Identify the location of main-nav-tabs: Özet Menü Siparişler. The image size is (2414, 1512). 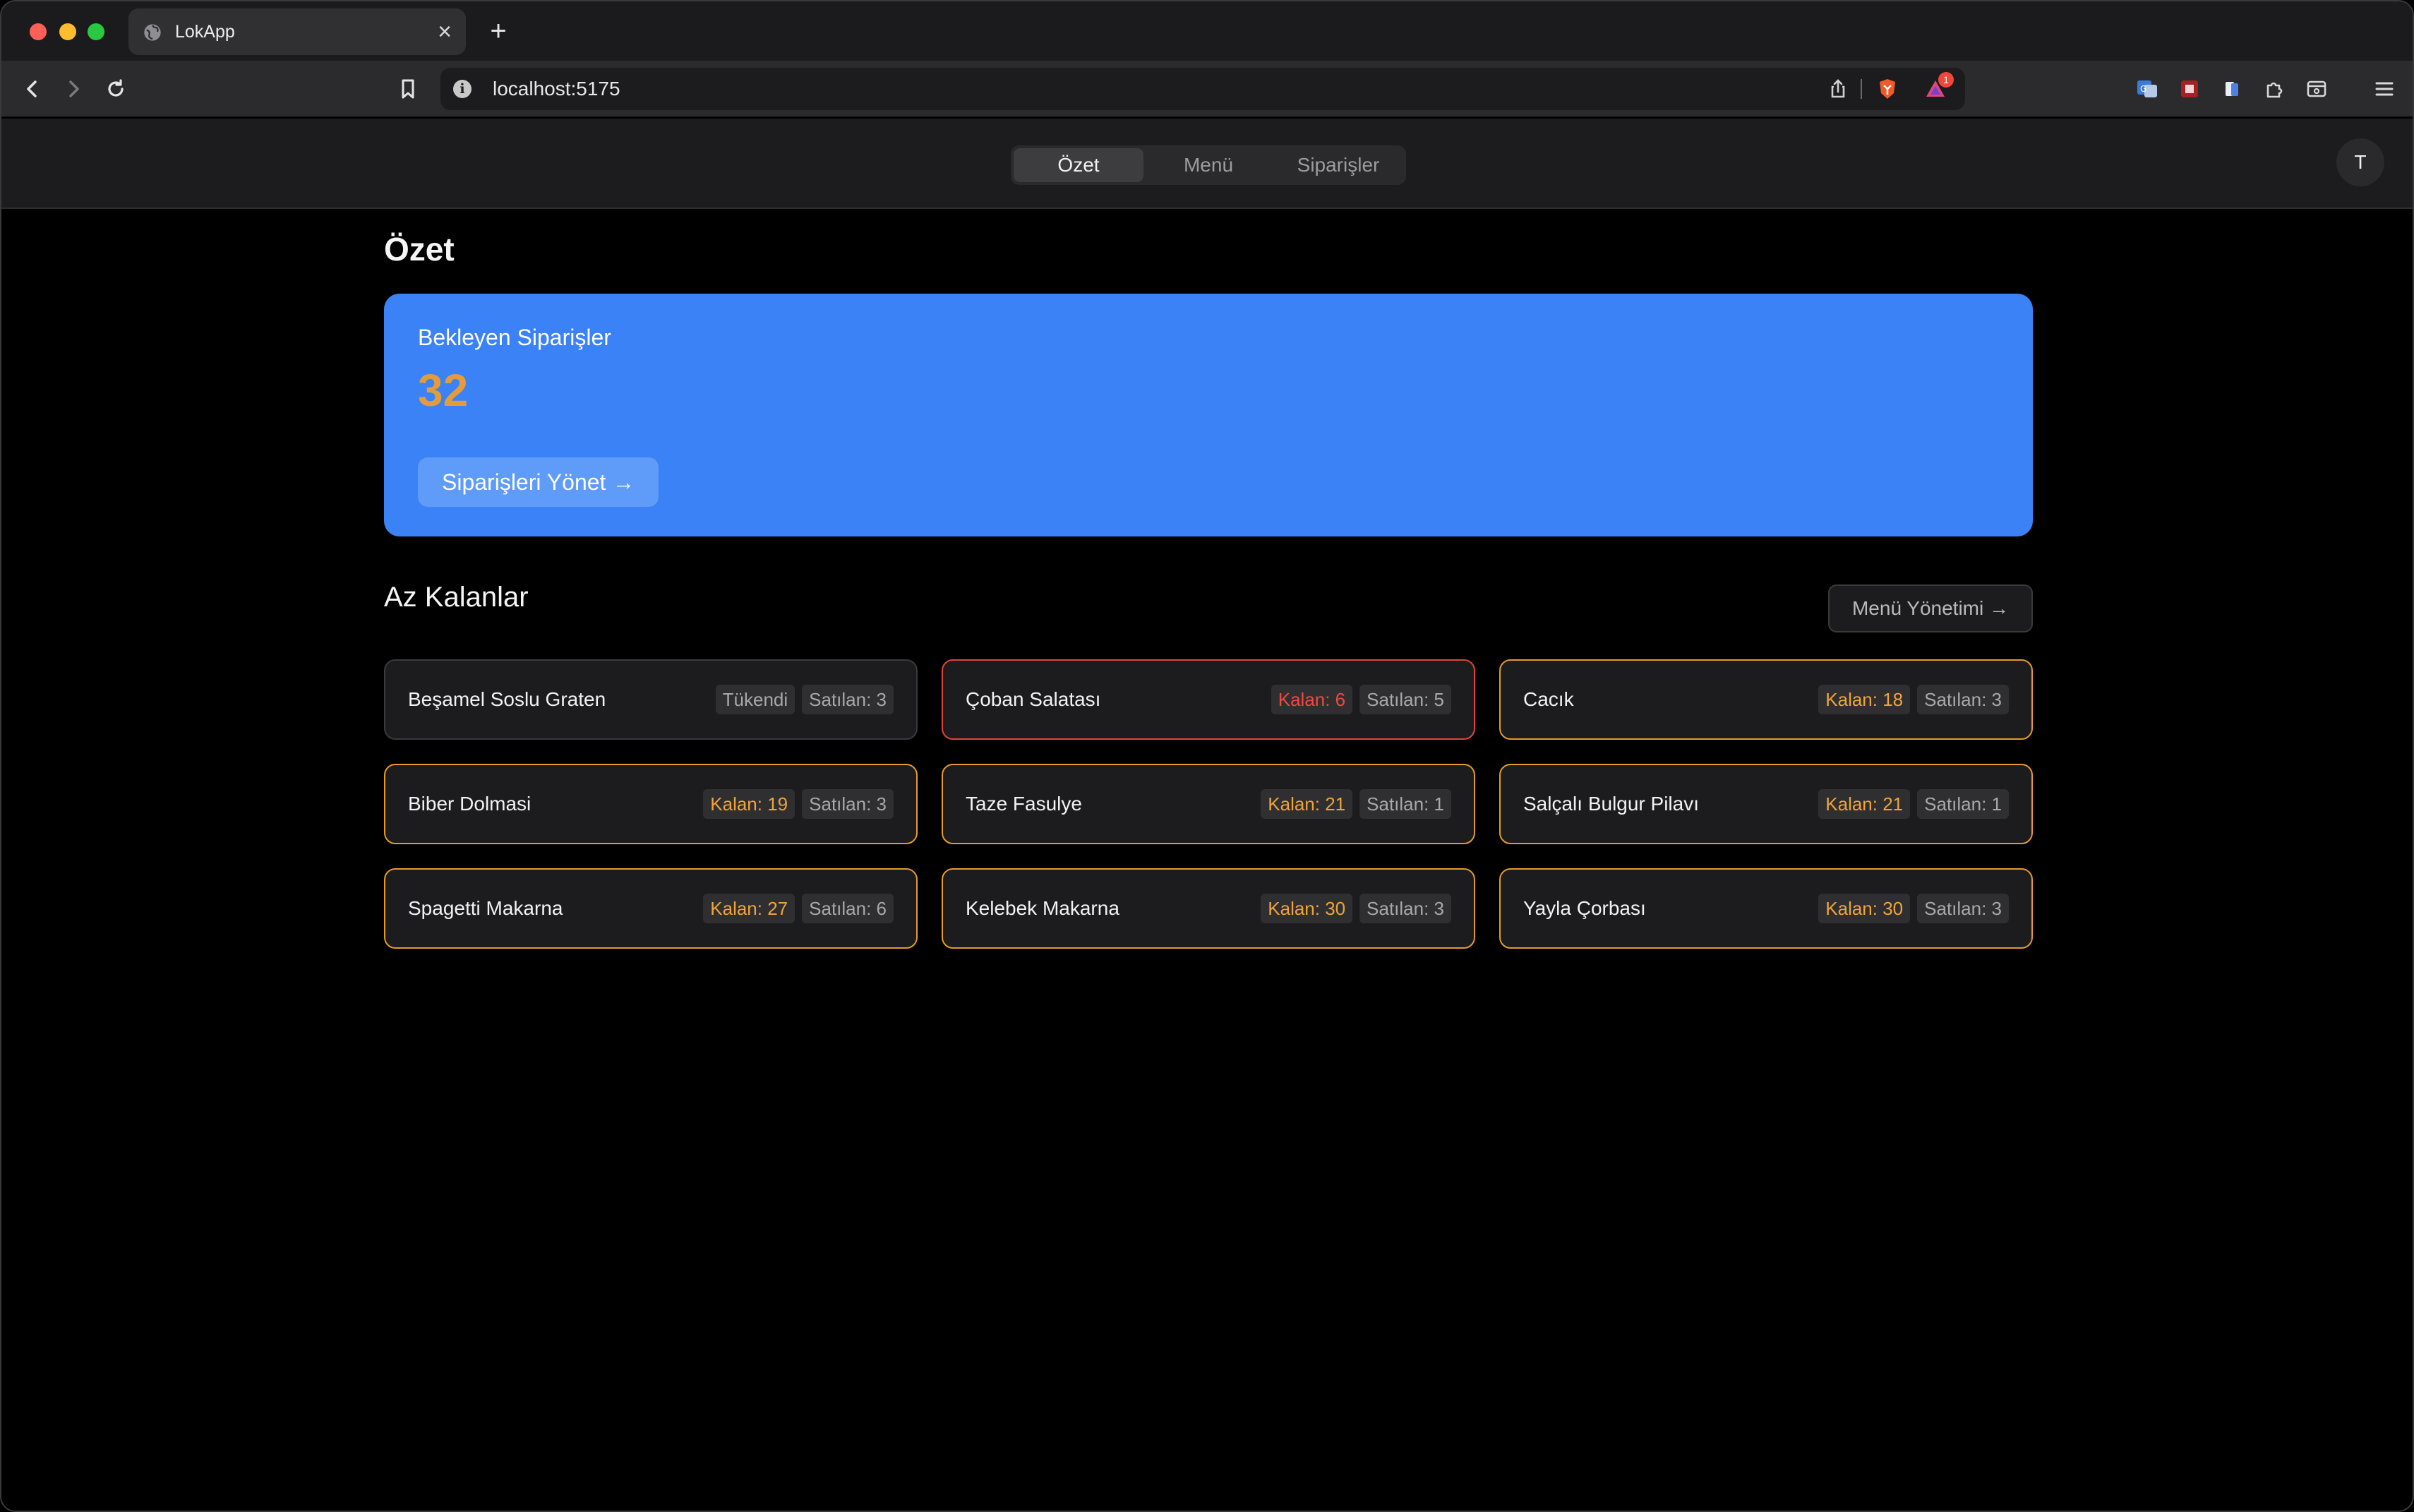
(1208, 165).